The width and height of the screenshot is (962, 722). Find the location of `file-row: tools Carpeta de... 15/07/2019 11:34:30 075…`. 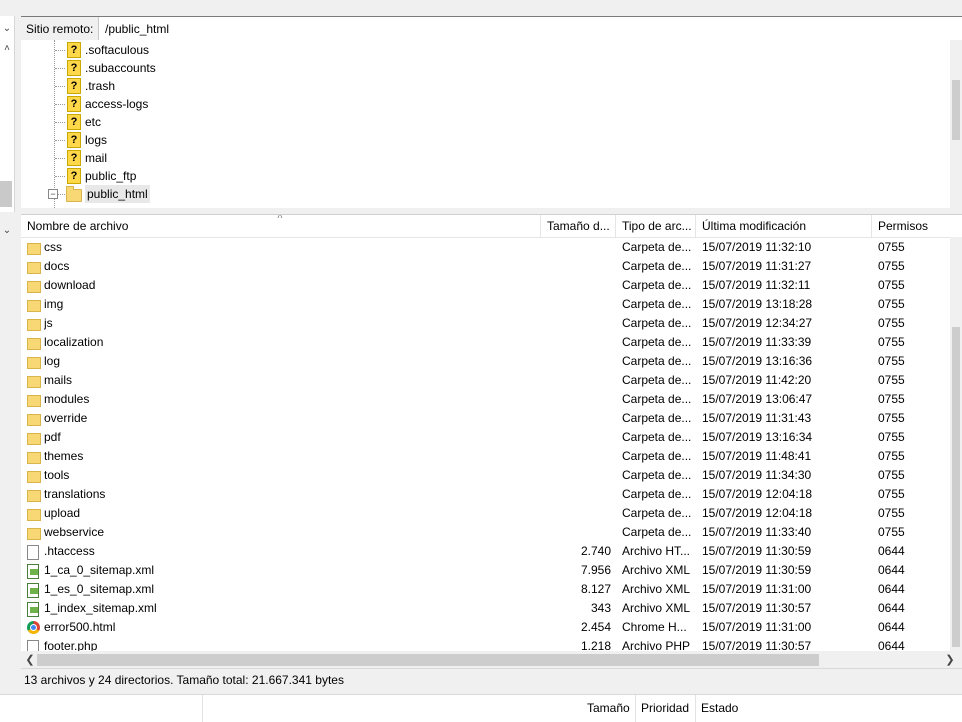

file-row: tools Carpeta de... 15/07/2019 11:34:30 075… is located at coordinates (491, 475).